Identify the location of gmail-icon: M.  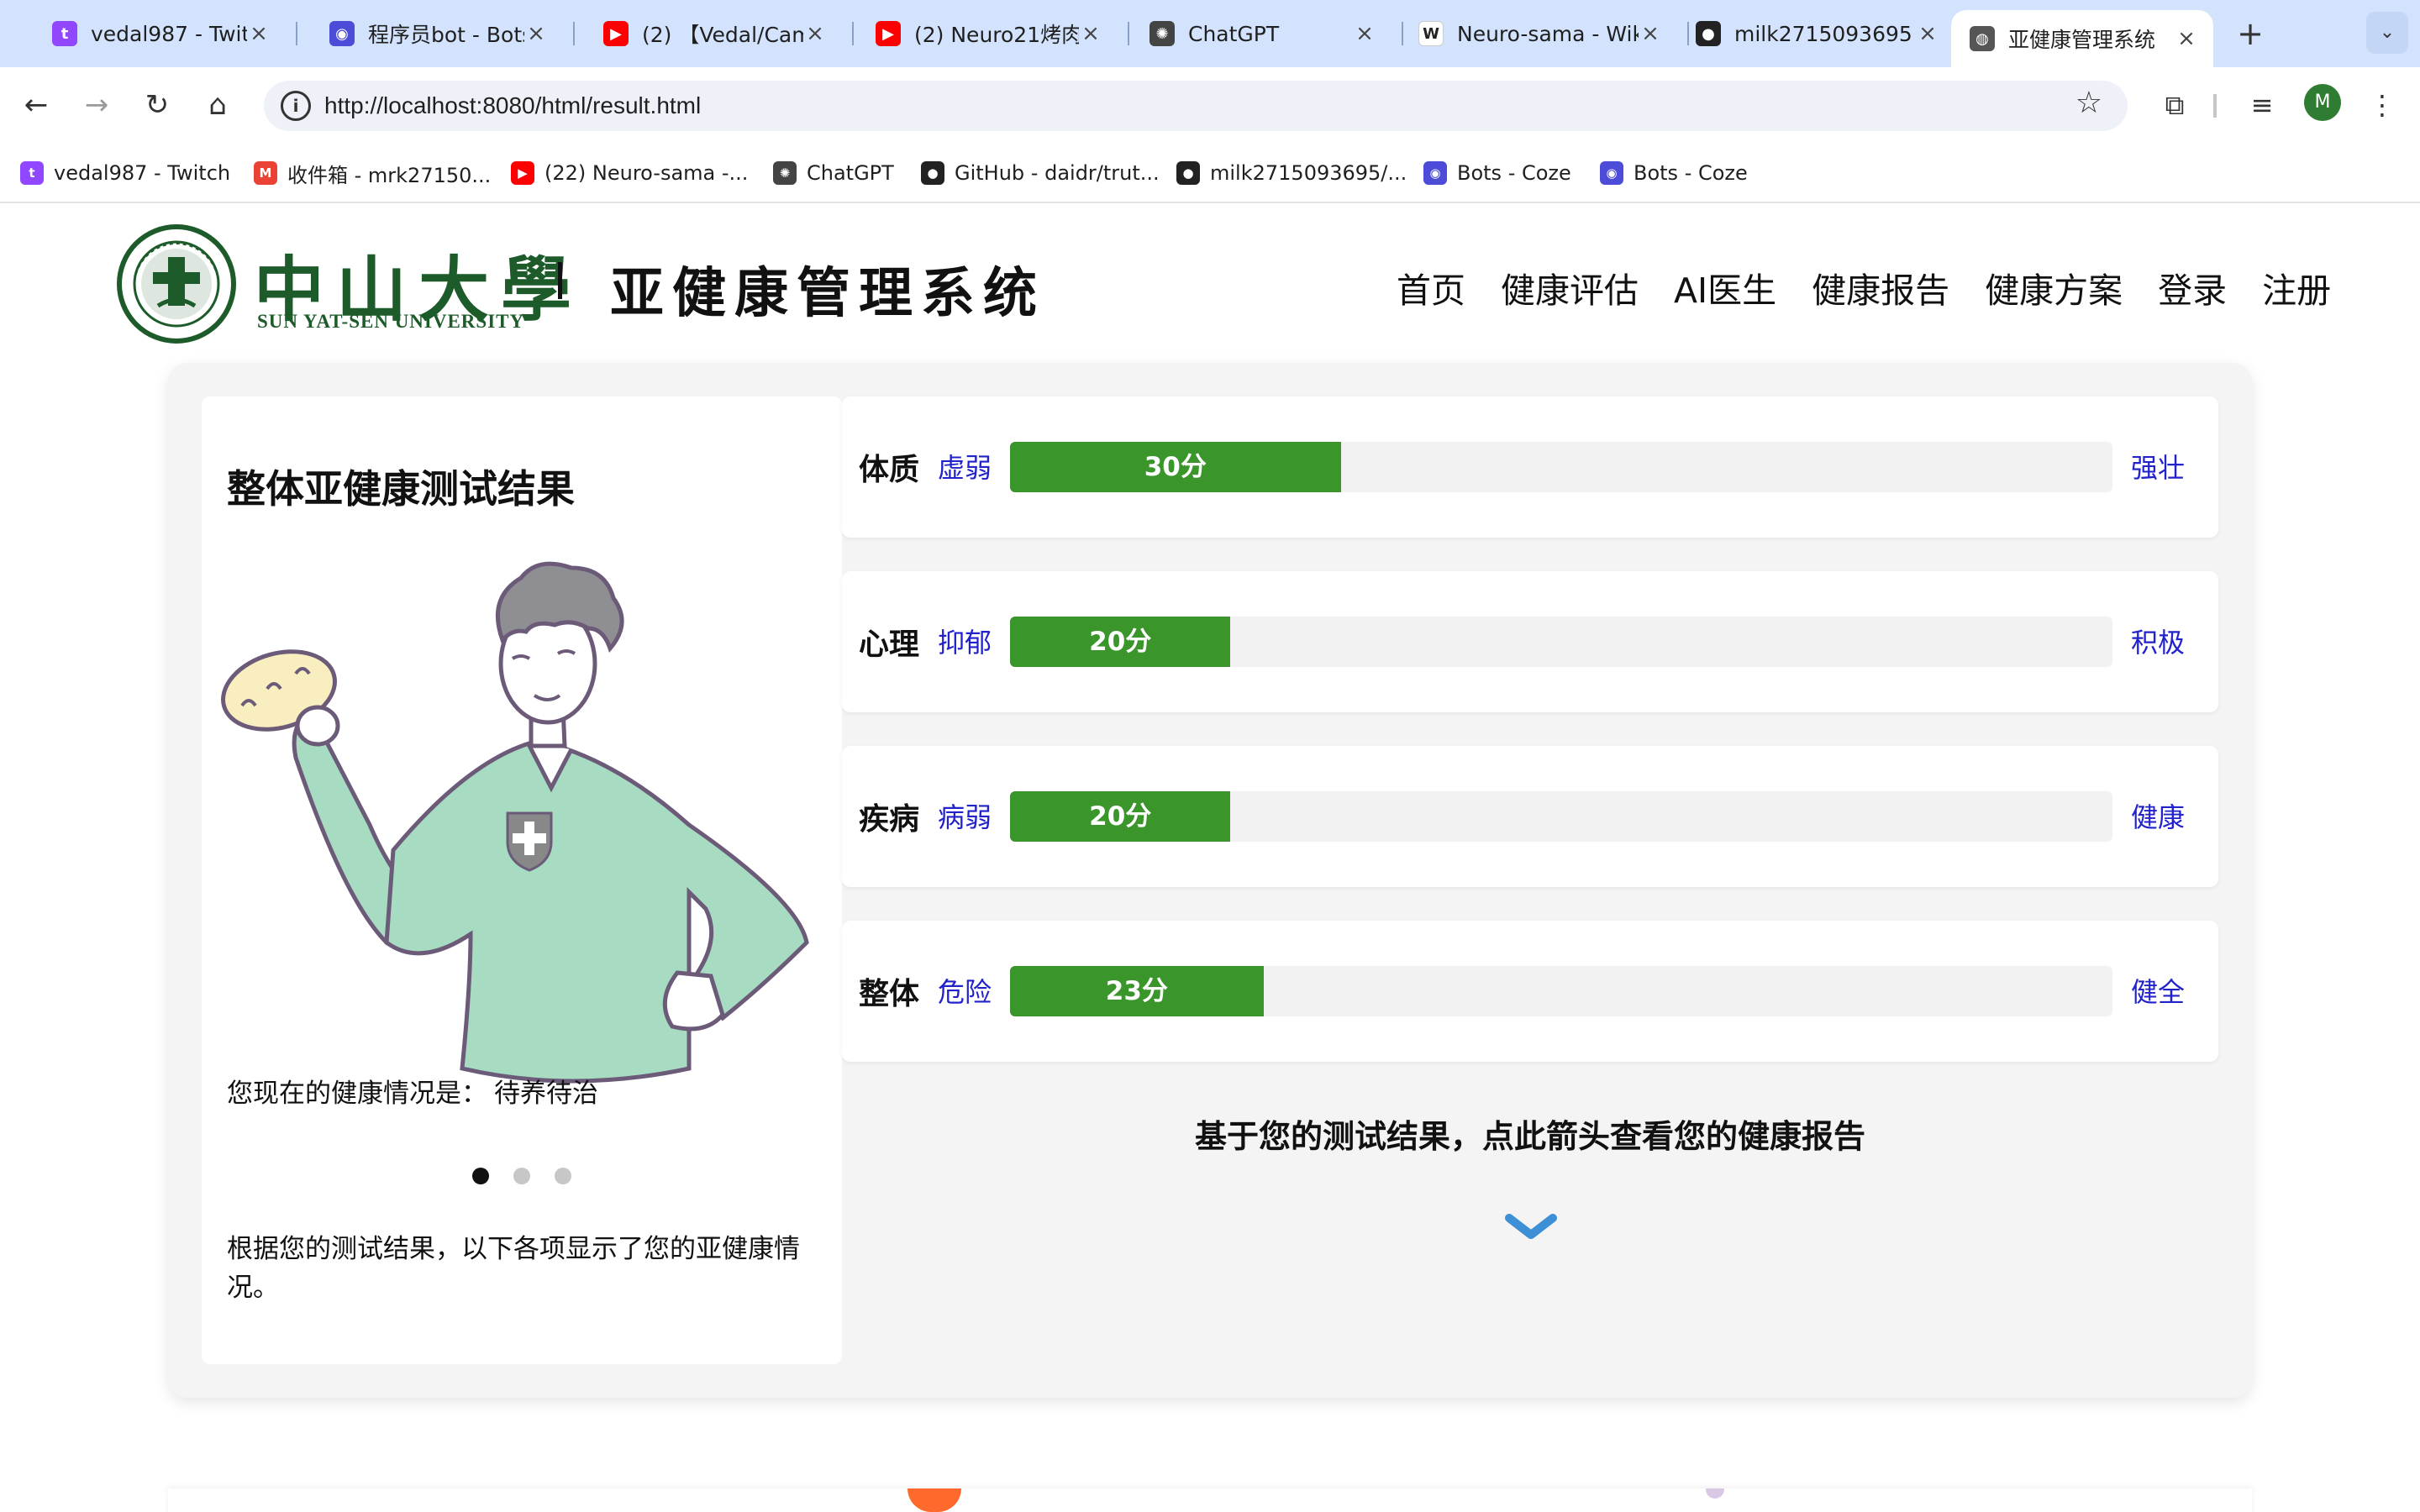
(265, 173).